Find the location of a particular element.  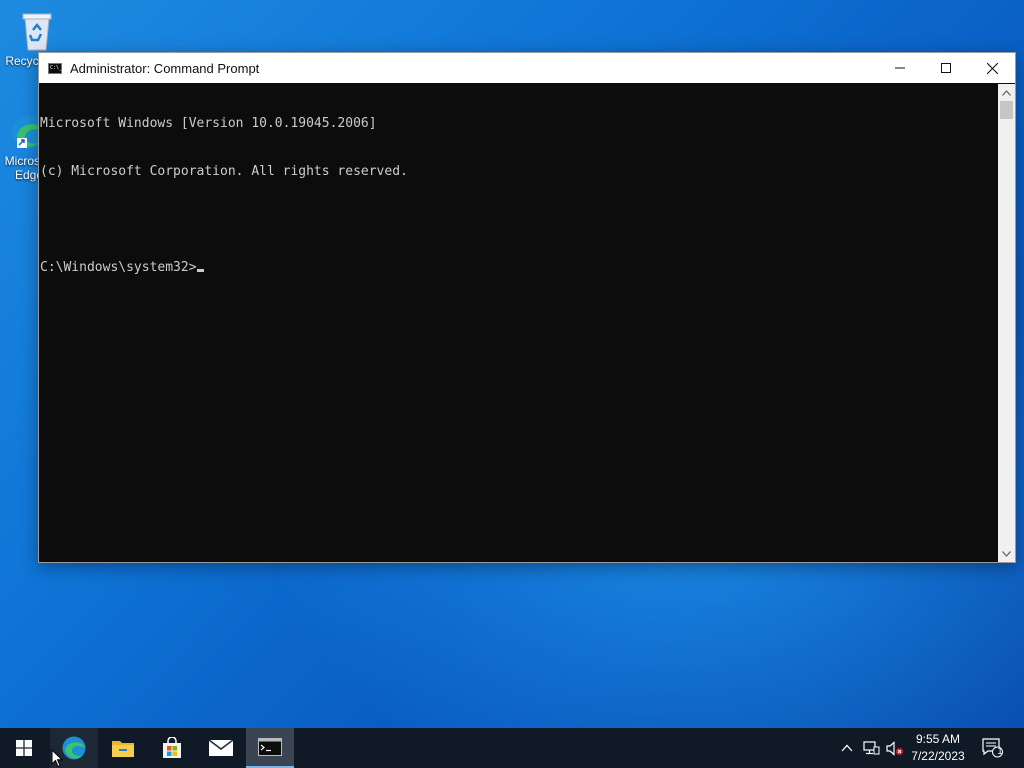

taskbar-file-explorer-button is located at coordinates (123, 748).